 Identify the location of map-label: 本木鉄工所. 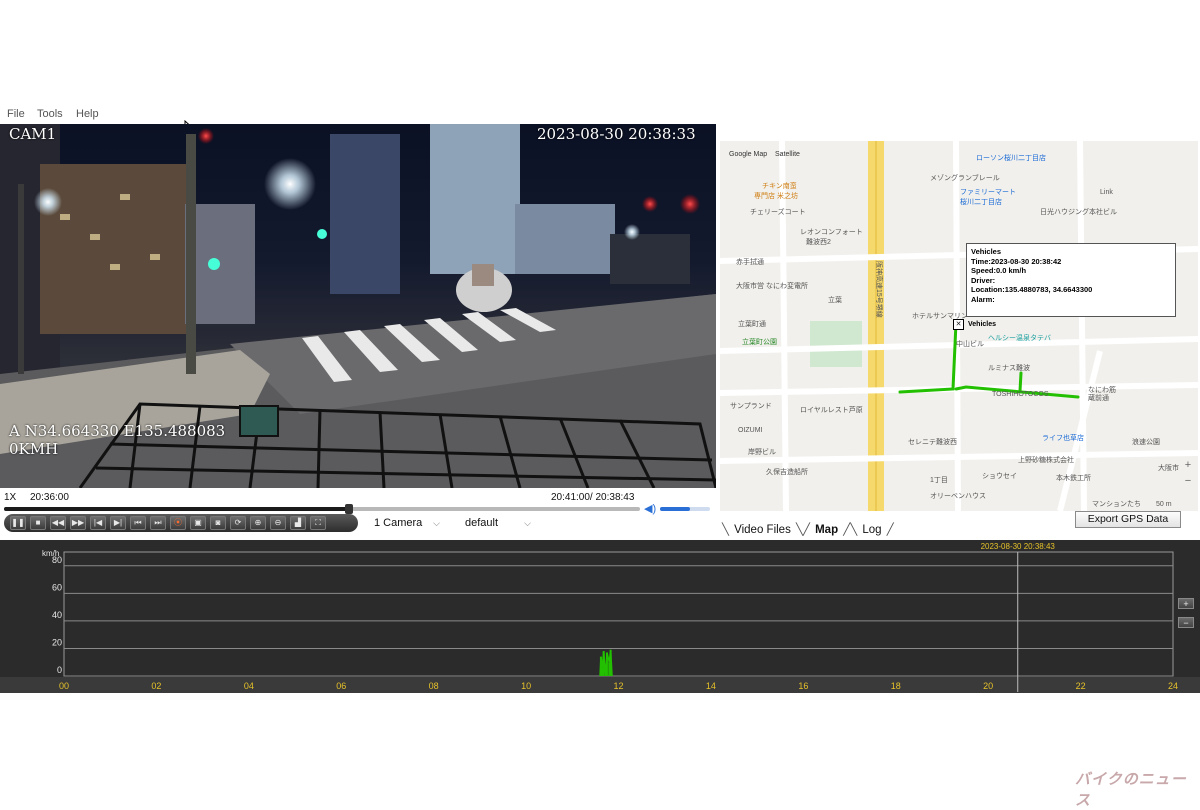
(1073, 478).